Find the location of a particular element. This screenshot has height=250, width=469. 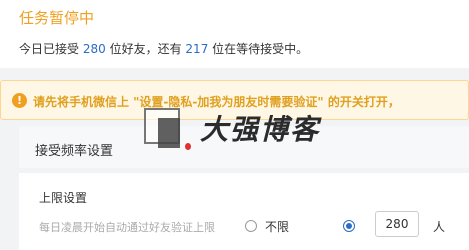

limit-value-input: 280 is located at coordinates (397, 224).